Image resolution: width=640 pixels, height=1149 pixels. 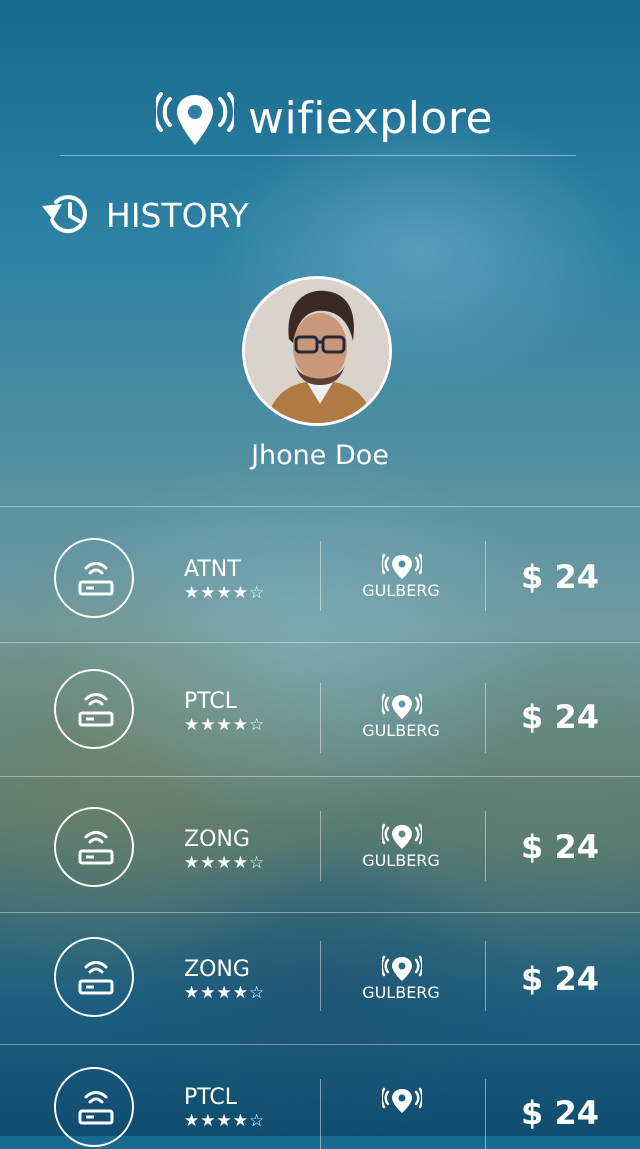 I want to click on network-name: ATNT, so click(x=212, y=569).